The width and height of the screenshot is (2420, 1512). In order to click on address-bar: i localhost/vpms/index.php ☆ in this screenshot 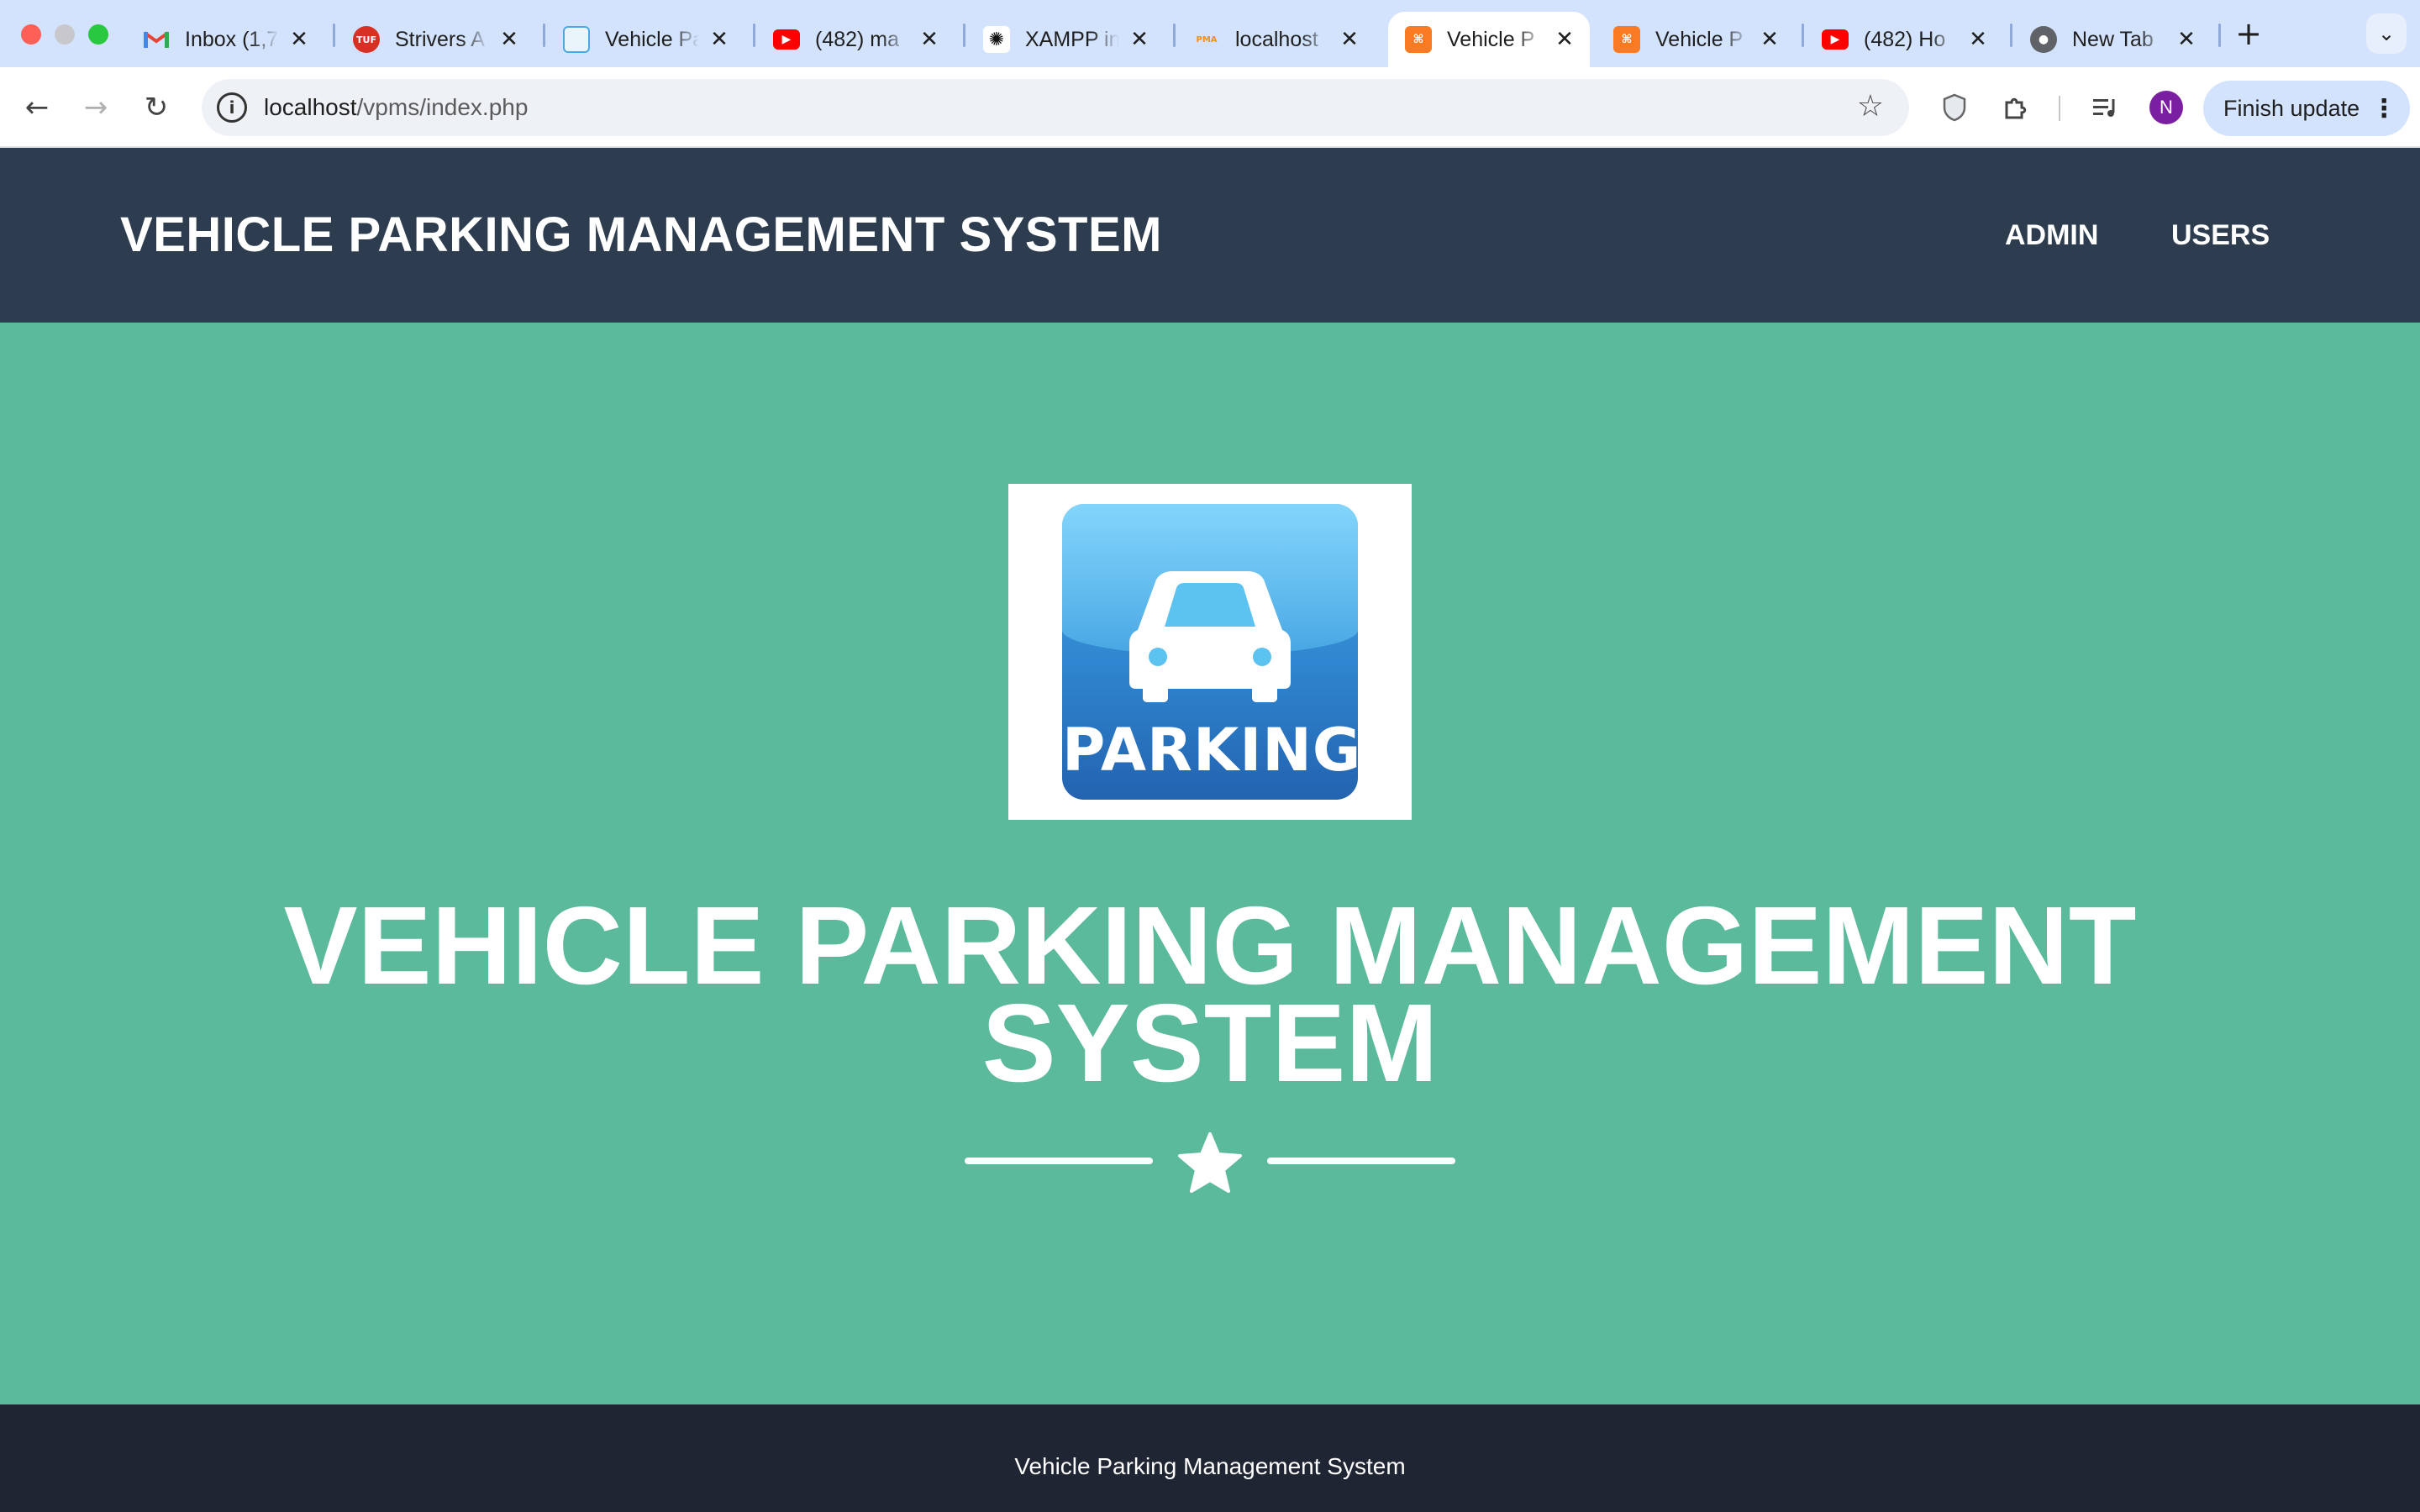, I will do `click(1055, 107)`.